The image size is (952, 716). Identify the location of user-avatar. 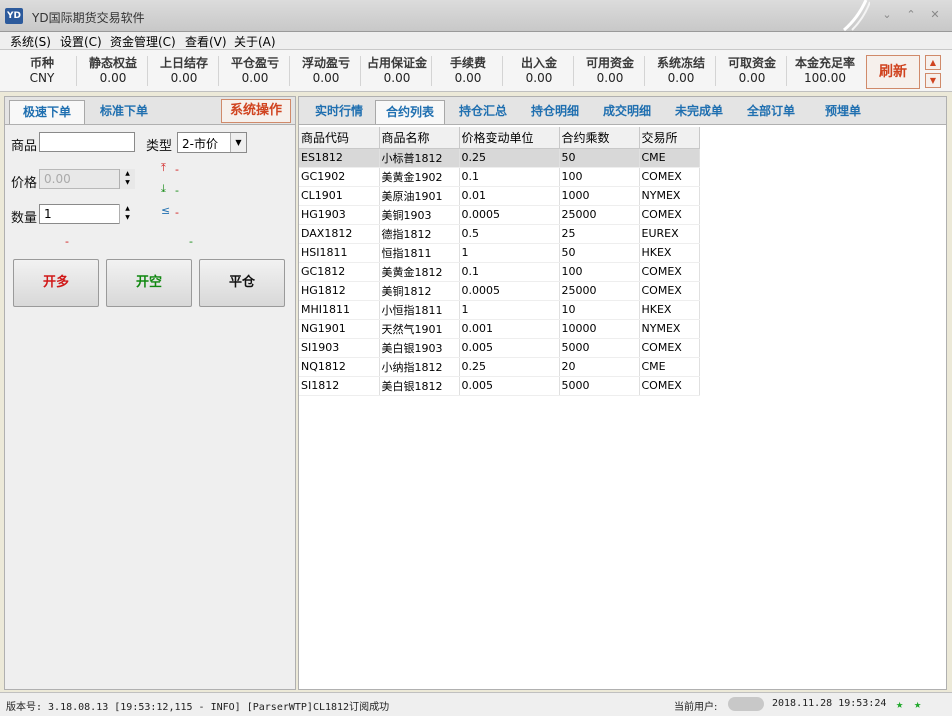
(746, 704).